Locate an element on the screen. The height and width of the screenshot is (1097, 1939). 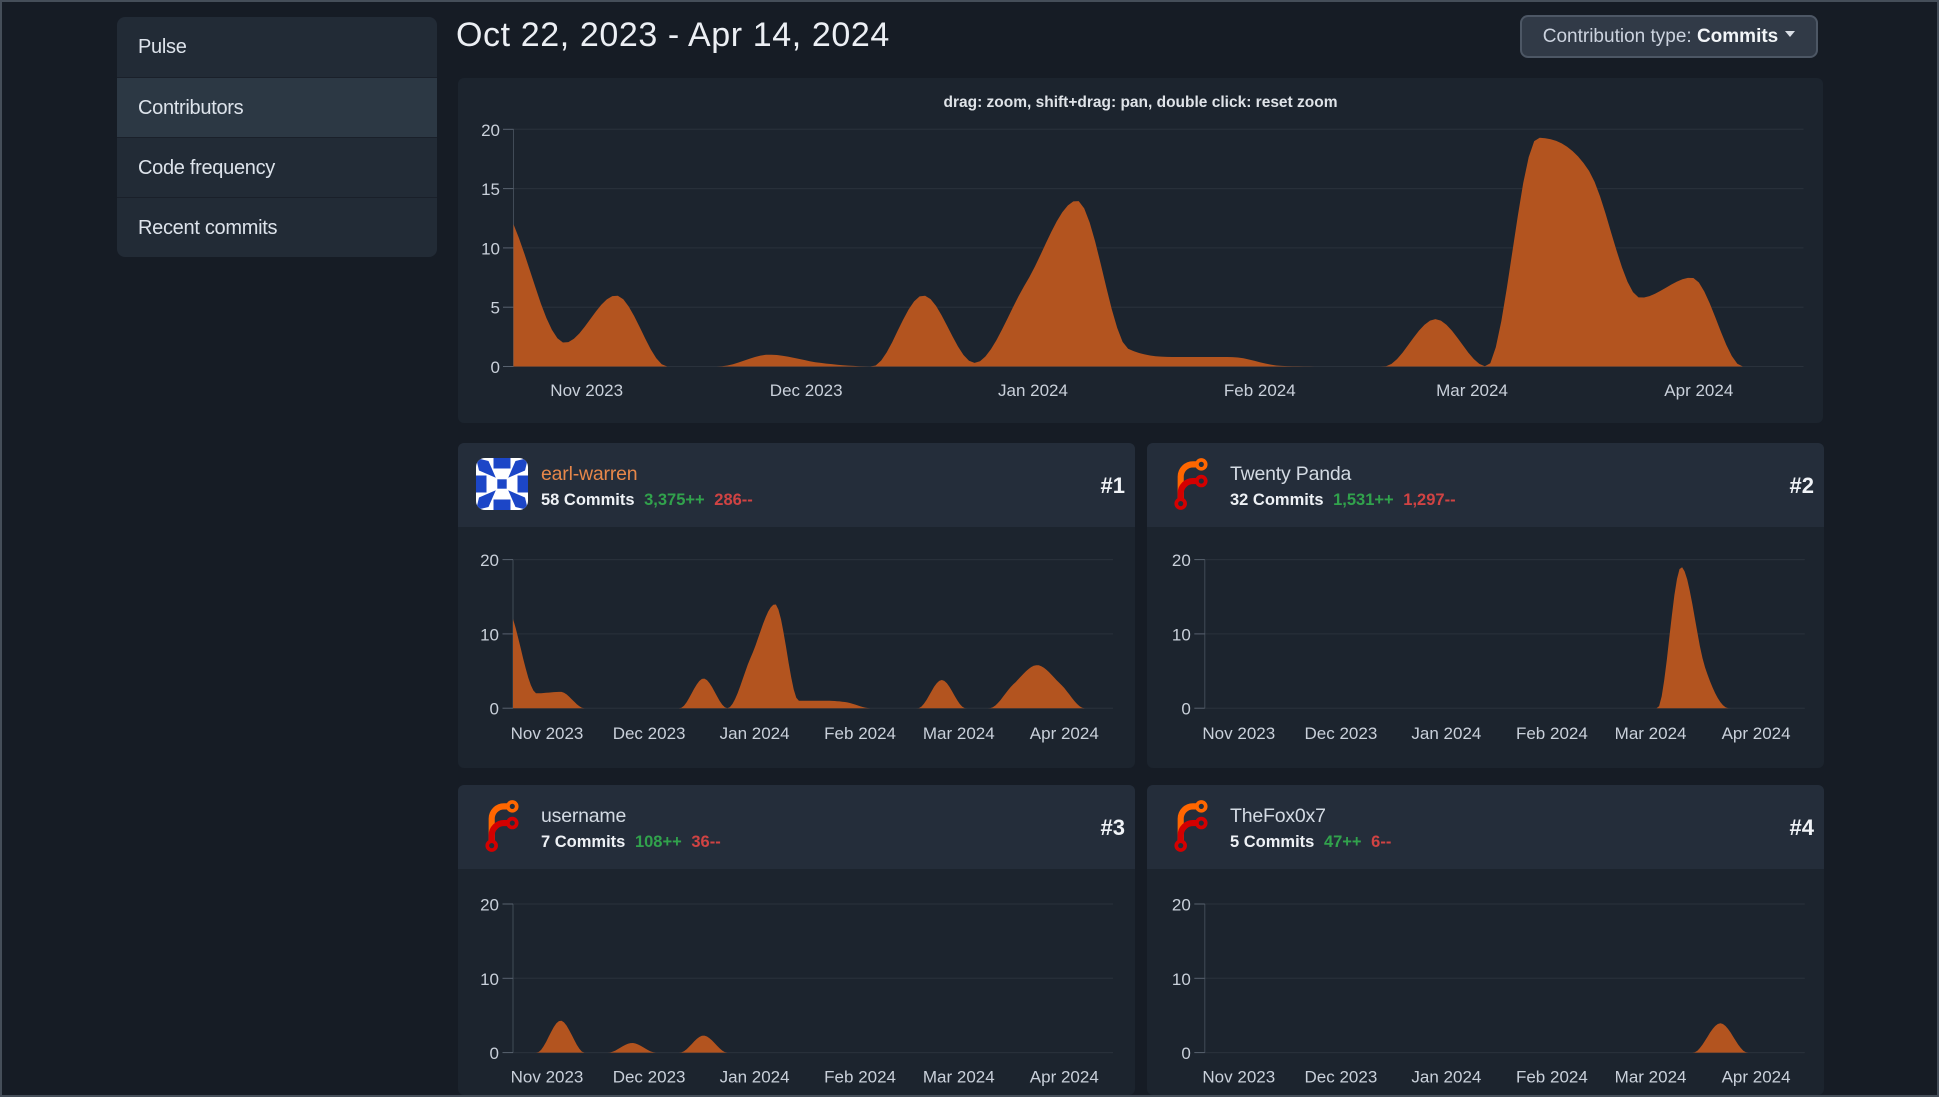
svg-text: 15 is located at coordinates (490, 189).